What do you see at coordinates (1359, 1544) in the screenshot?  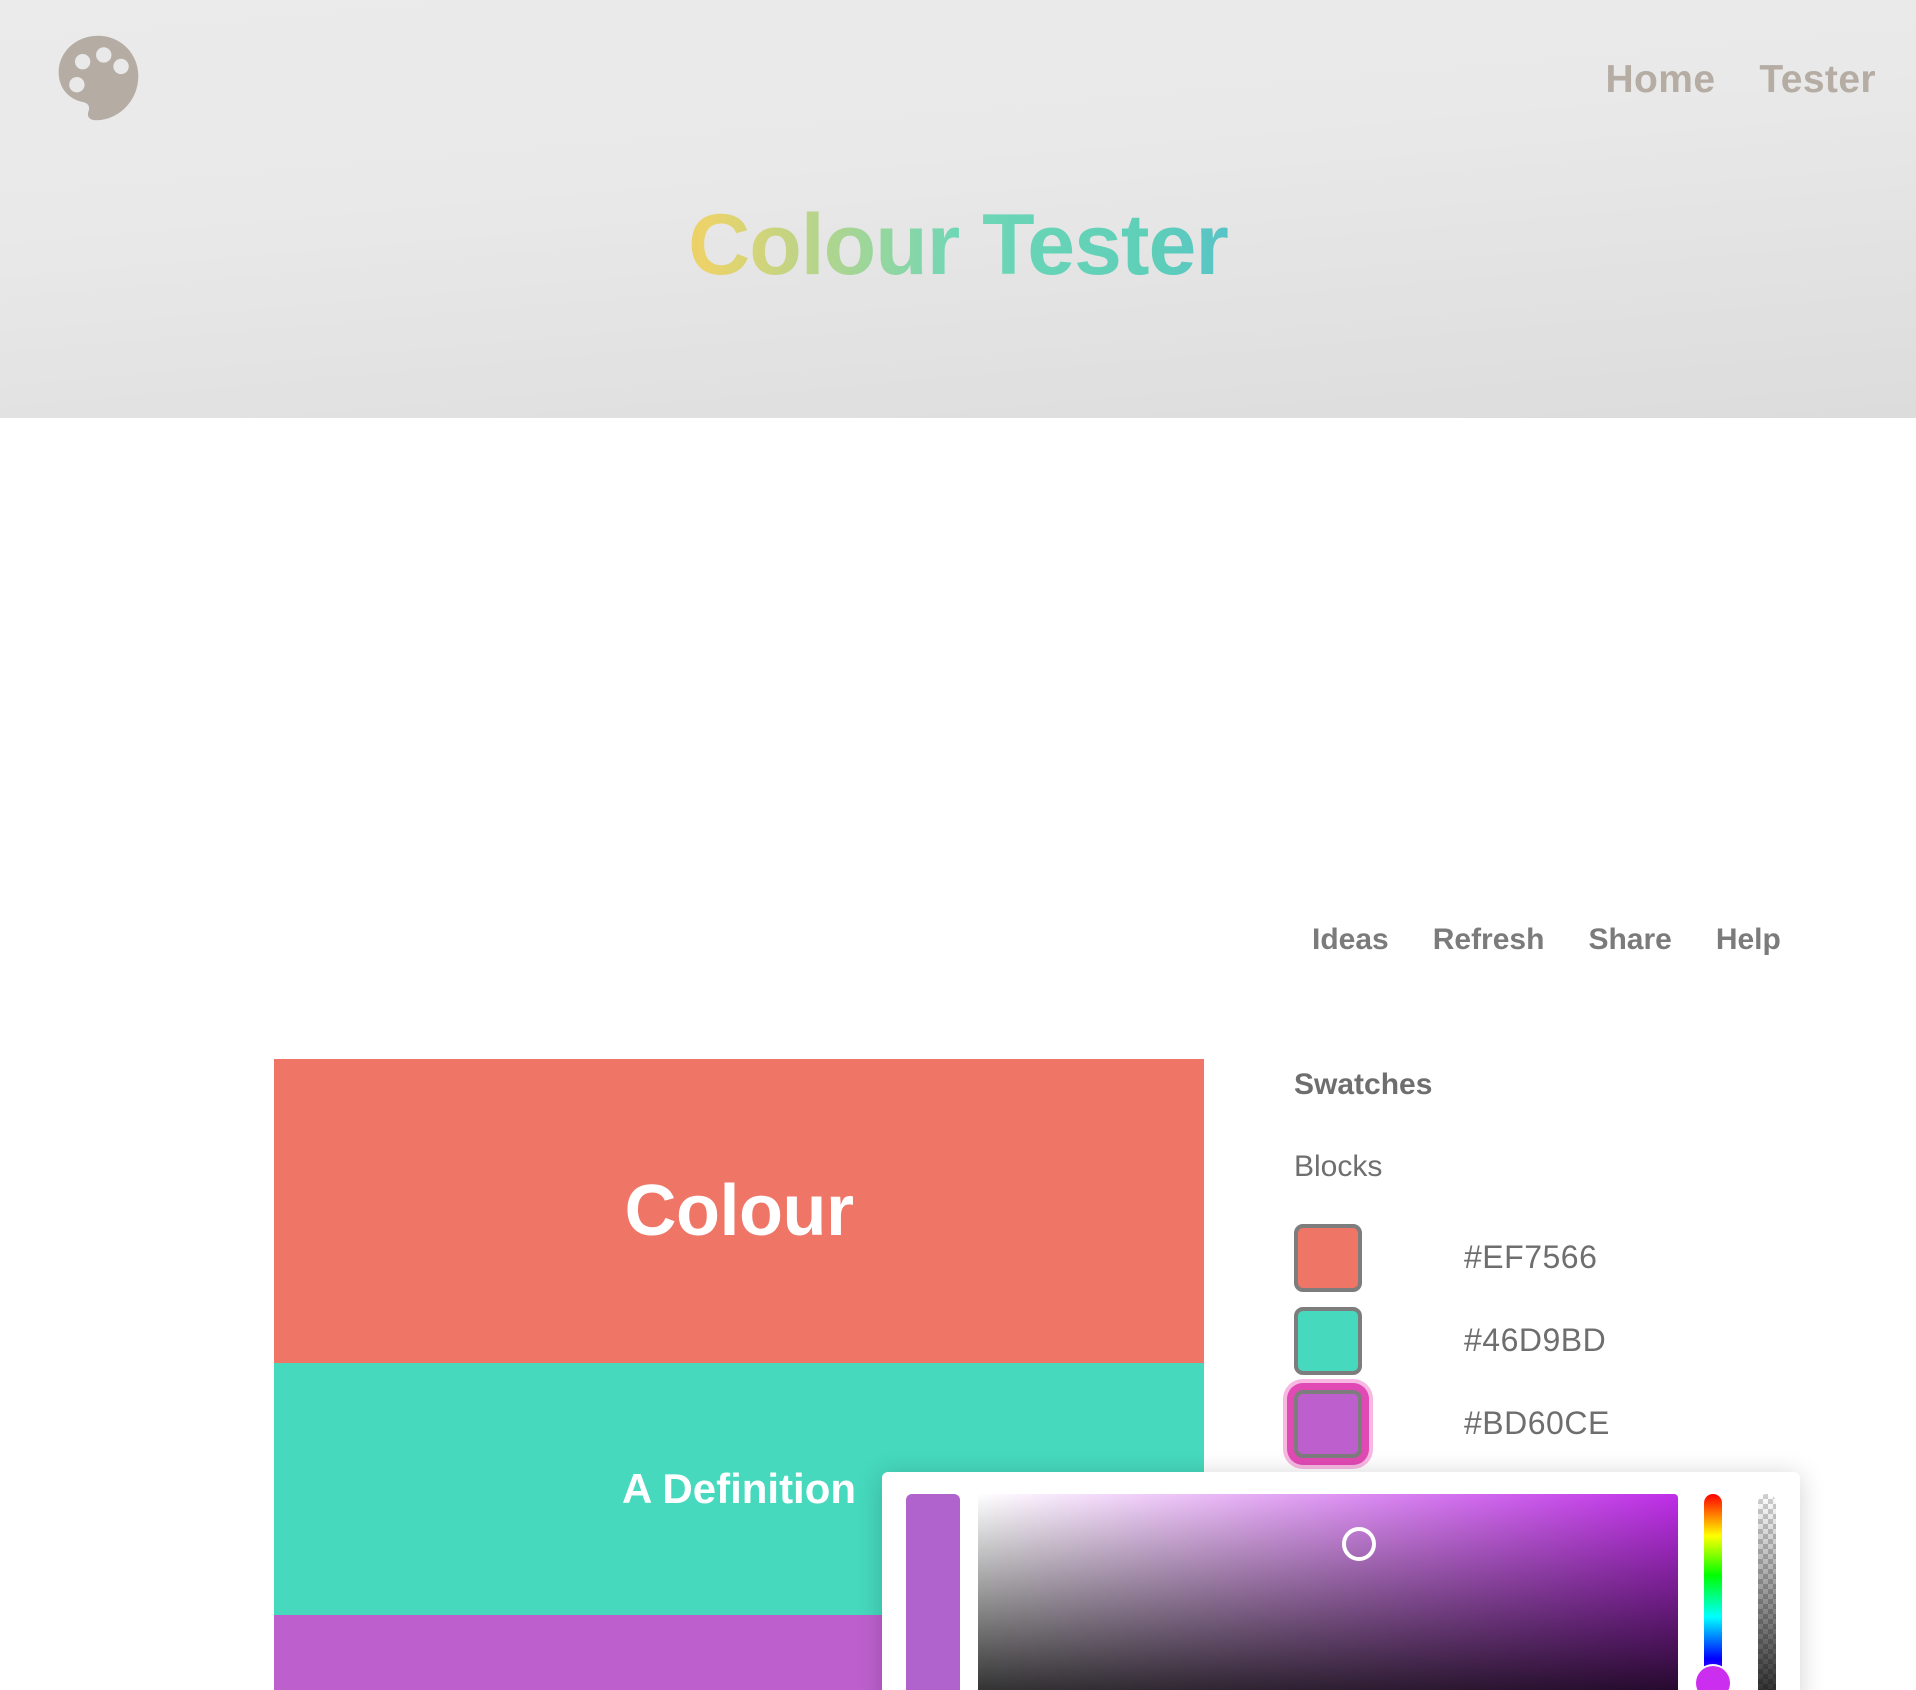 I see `palette-cursor-icon` at bounding box center [1359, 1544].